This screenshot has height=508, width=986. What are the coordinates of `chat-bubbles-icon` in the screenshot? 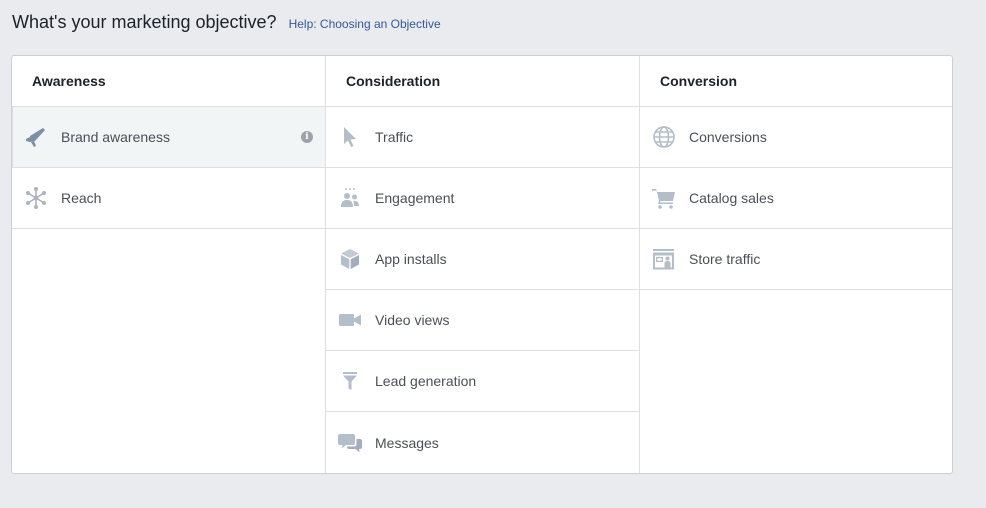 It's located at (350, 443).